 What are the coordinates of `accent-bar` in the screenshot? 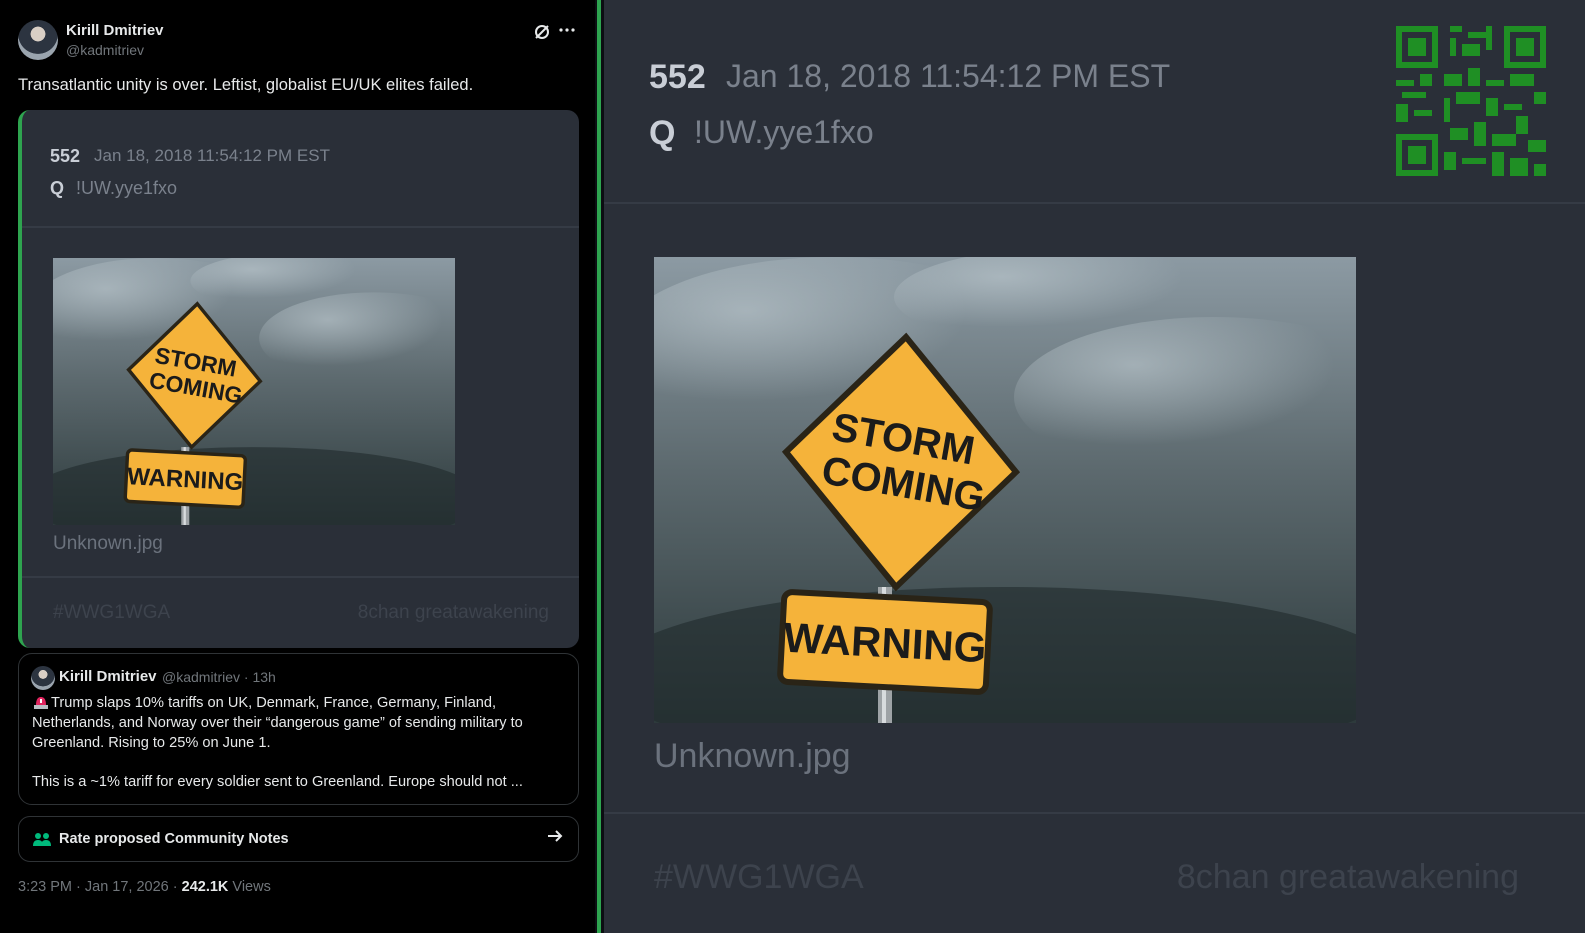 It's located at (599, 466).